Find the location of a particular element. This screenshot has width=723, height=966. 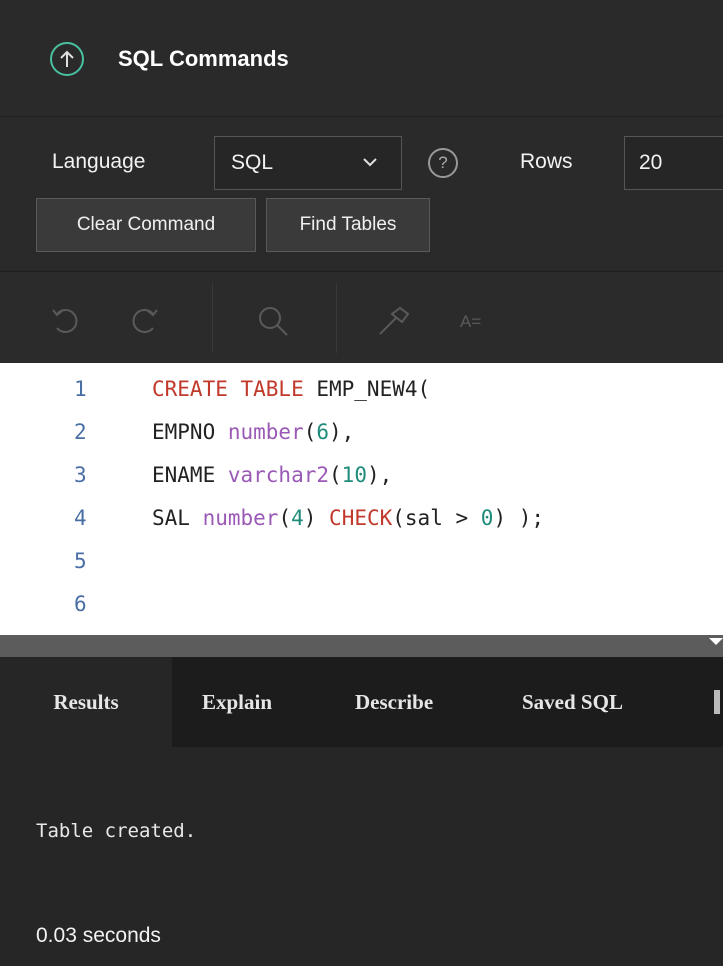

code-line: 2 EMPNO number(6), is located at coordinates (361, 438).